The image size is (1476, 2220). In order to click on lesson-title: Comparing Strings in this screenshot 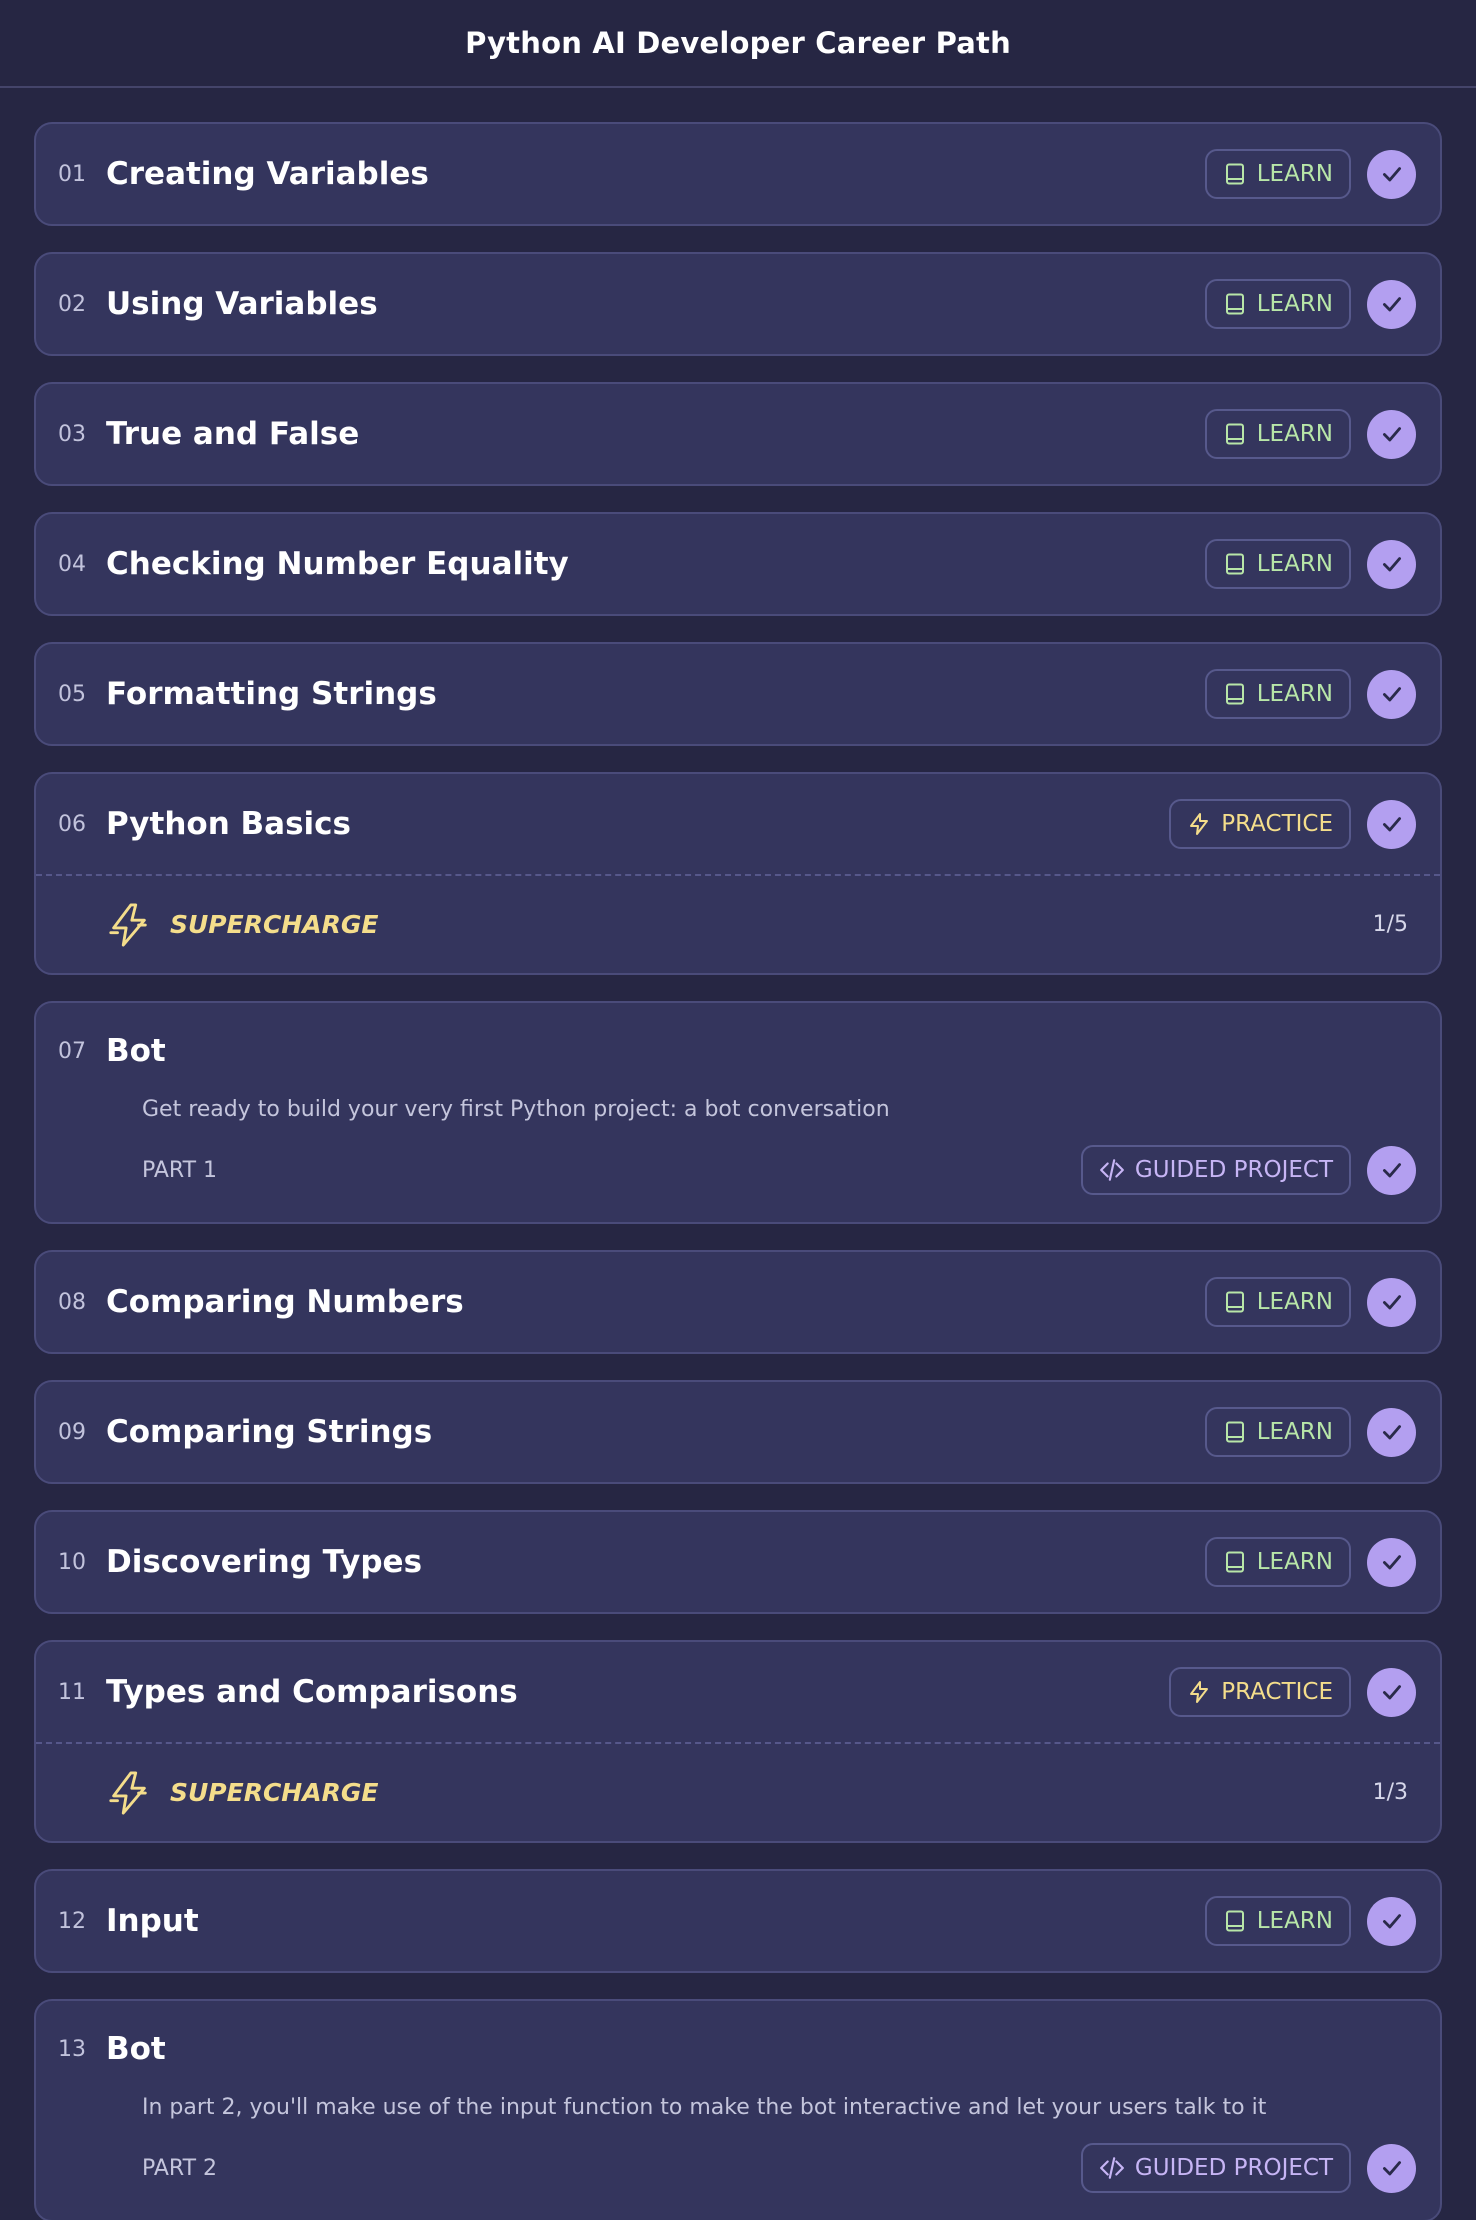, I will do `click(269, 1432)`.